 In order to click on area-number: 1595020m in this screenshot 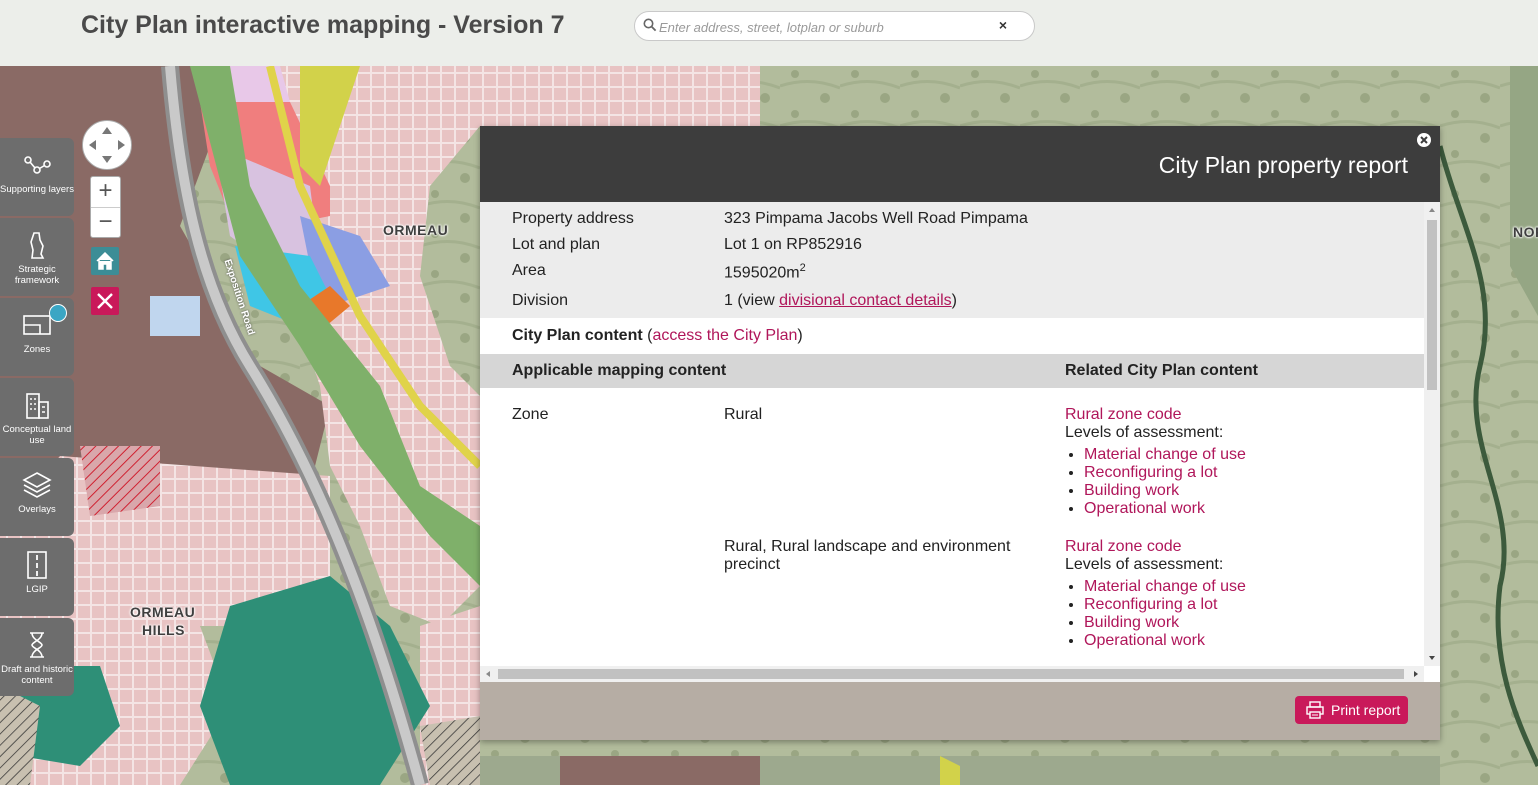, I will do `click(762, 273)`.